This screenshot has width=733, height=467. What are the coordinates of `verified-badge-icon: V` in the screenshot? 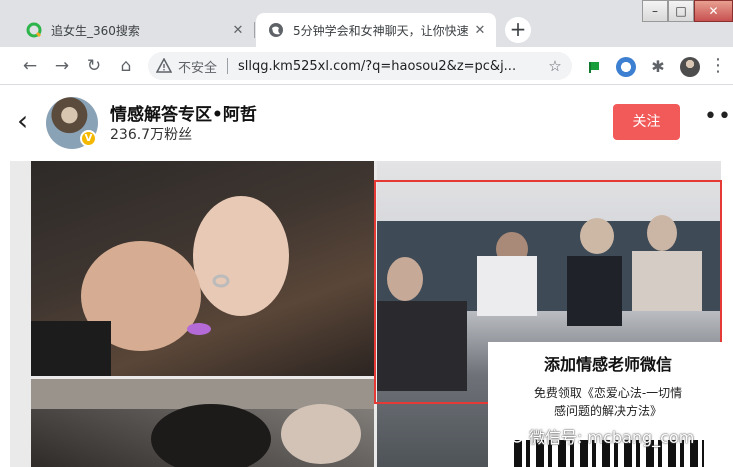 It's located at (88, 138).